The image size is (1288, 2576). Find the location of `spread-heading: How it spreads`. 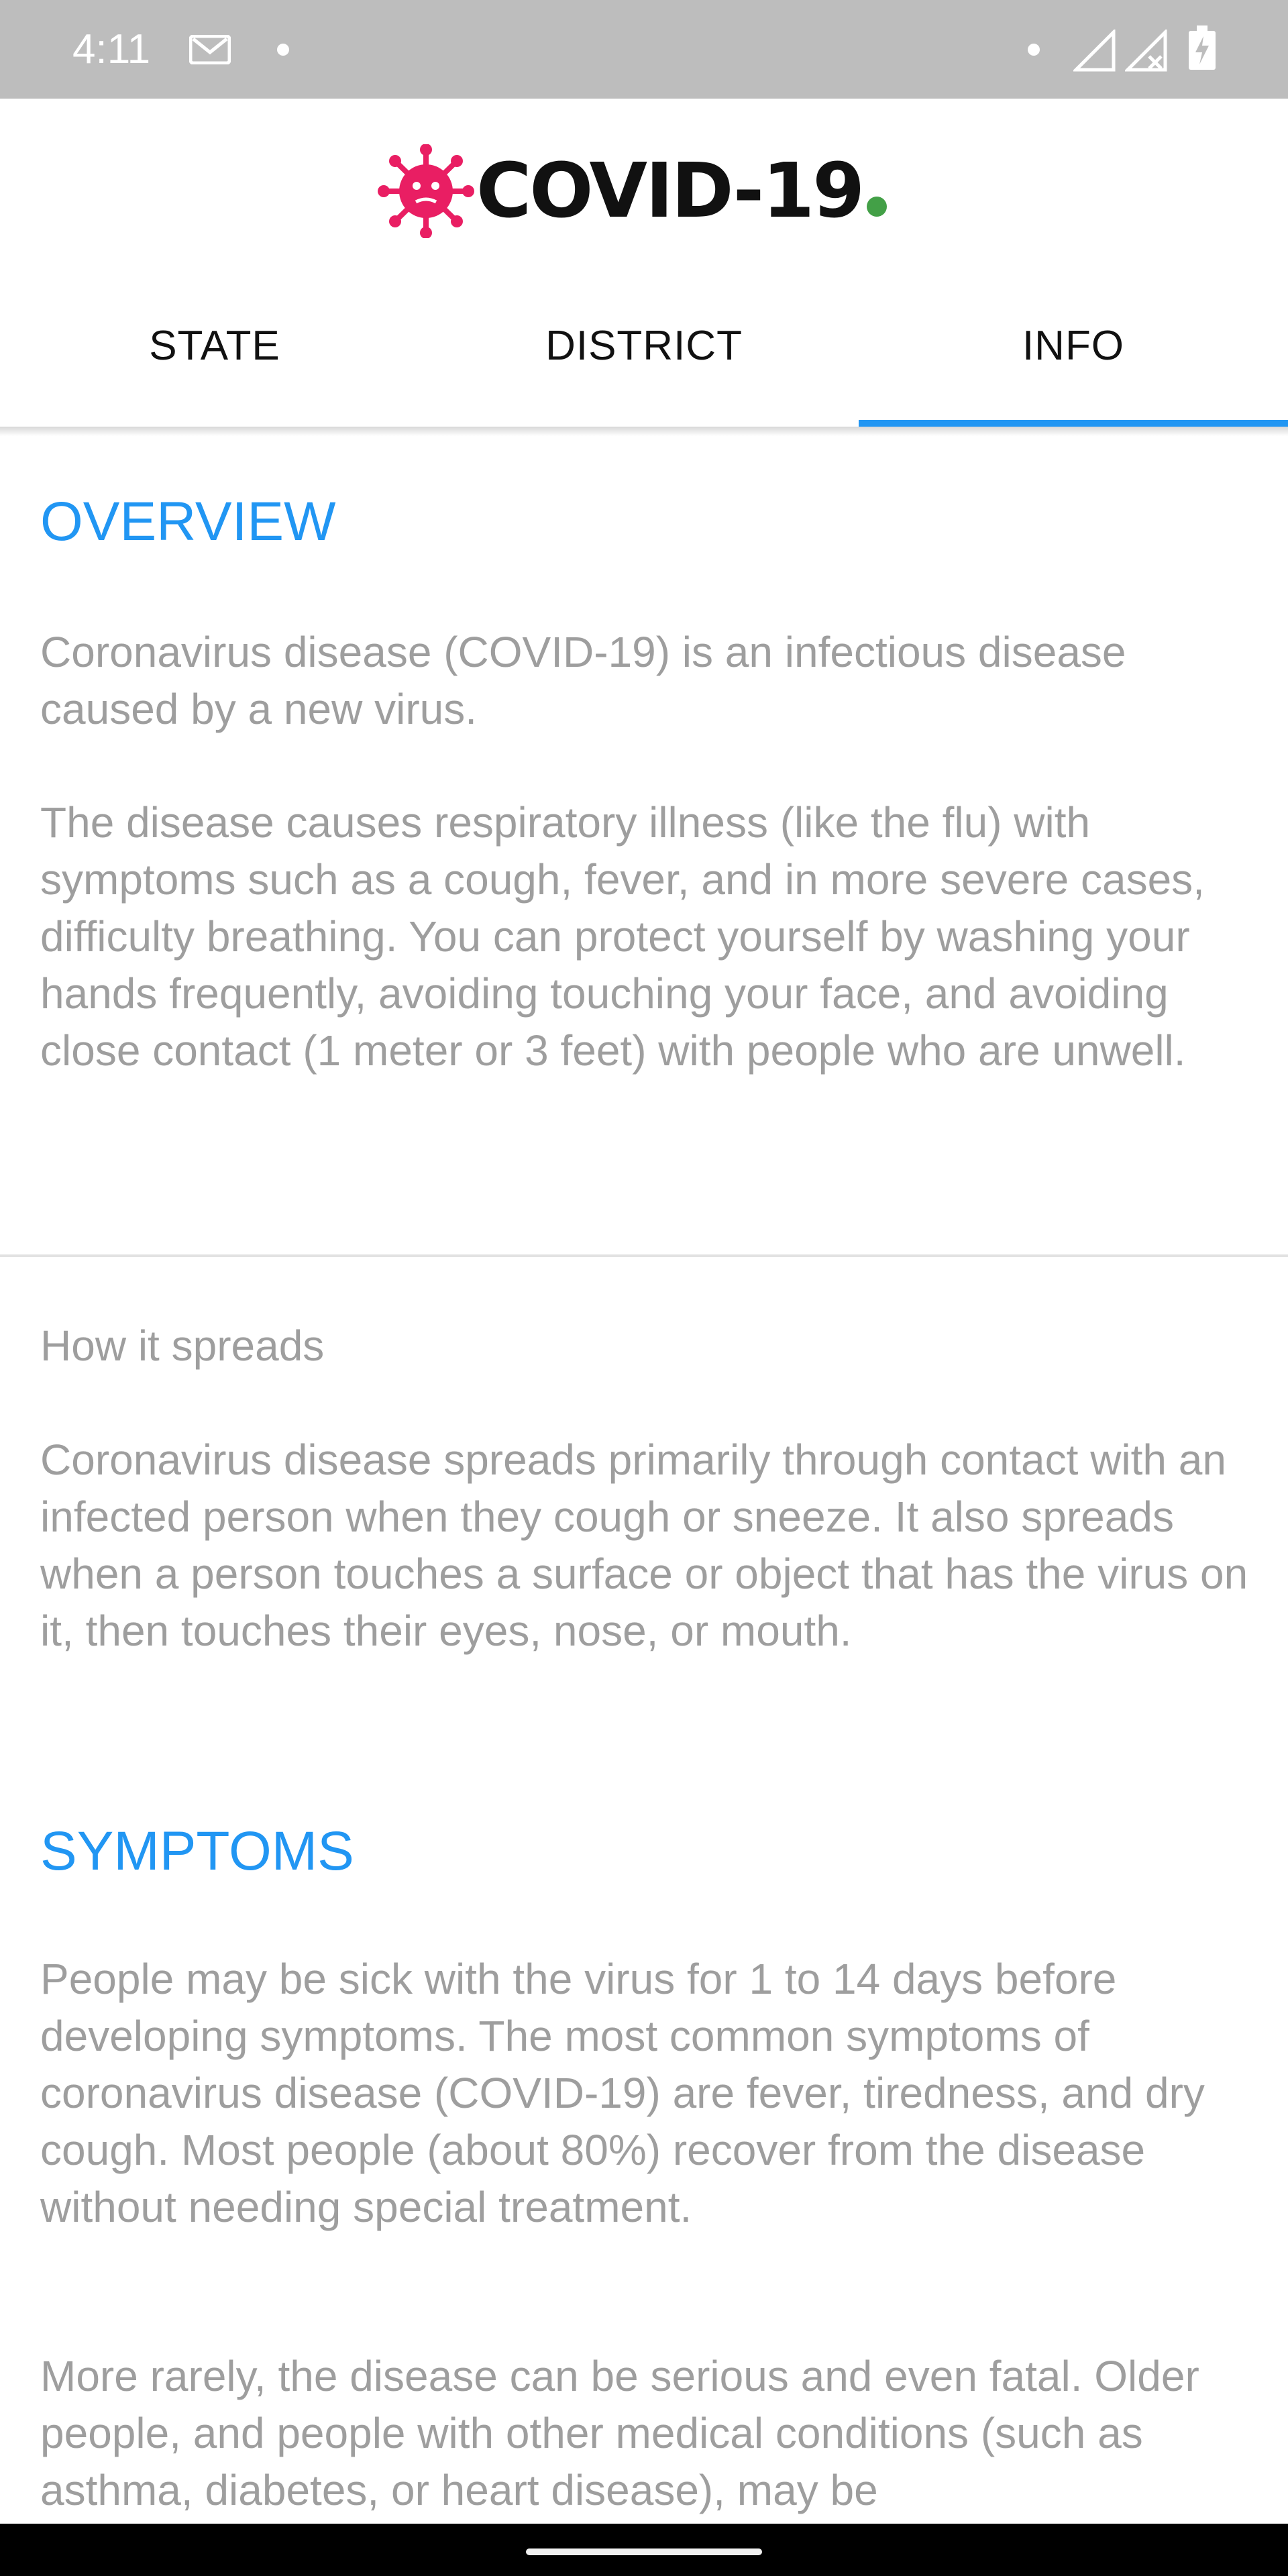

spread-heading: How it spreads is located at coordinates (182, 1346).